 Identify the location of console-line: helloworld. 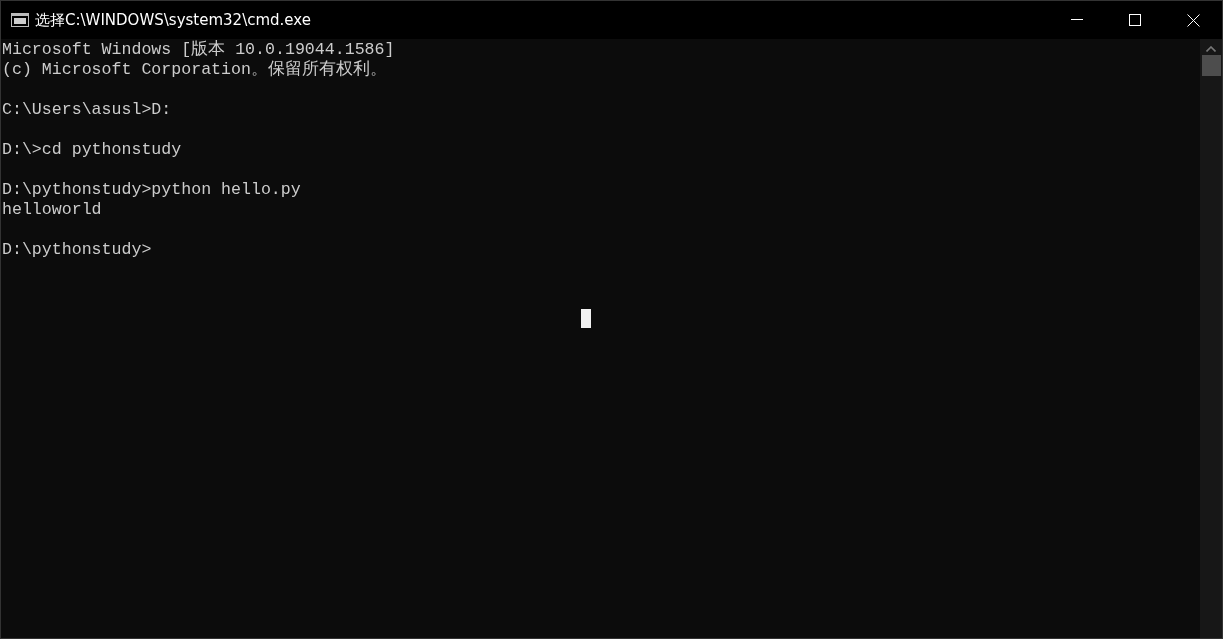
(52, 210).